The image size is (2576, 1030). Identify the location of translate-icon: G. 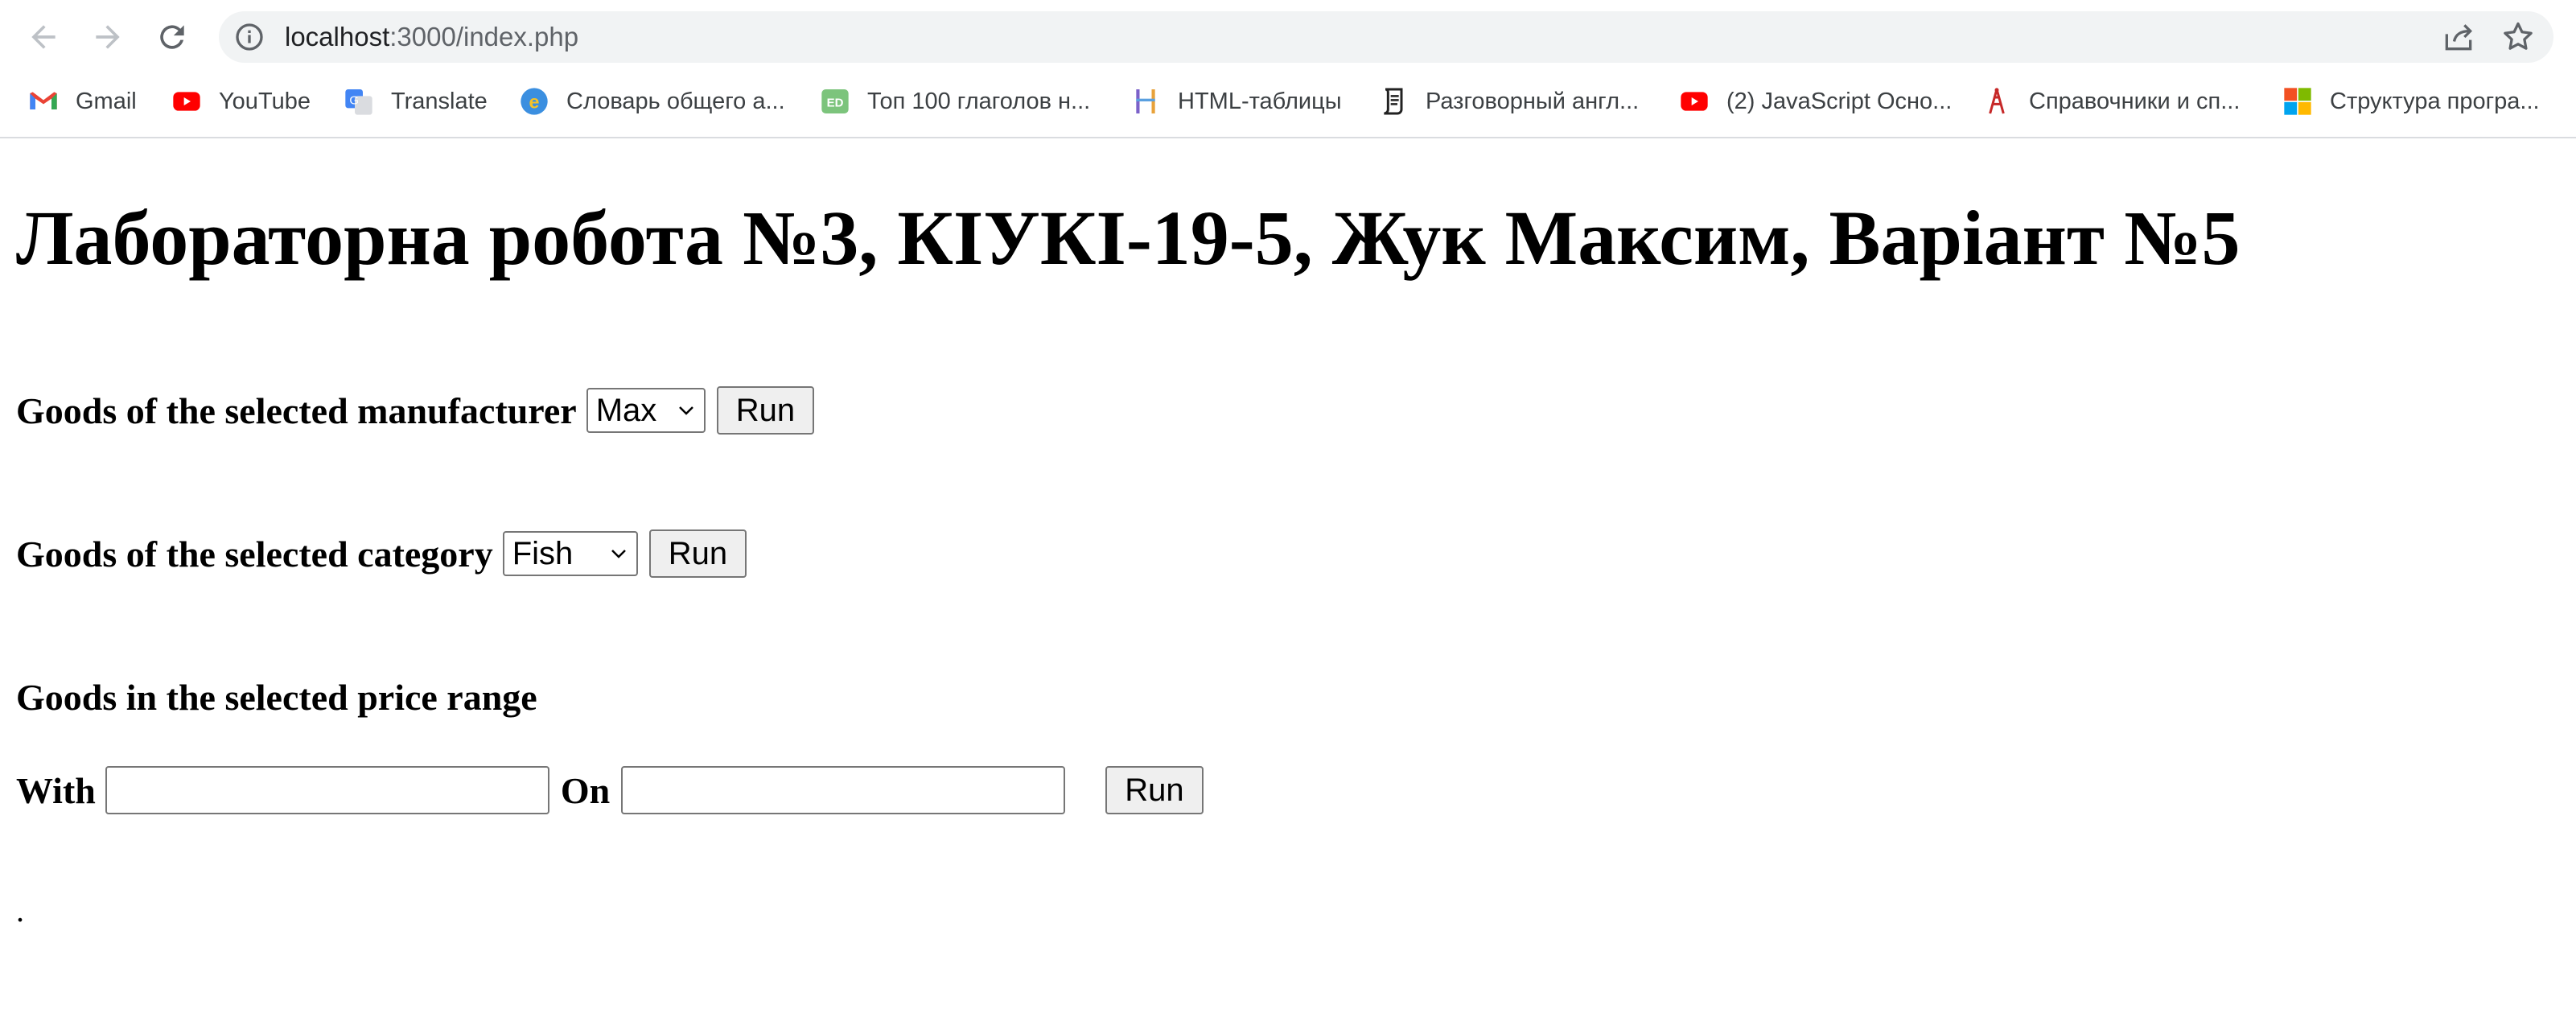
(359, 101).